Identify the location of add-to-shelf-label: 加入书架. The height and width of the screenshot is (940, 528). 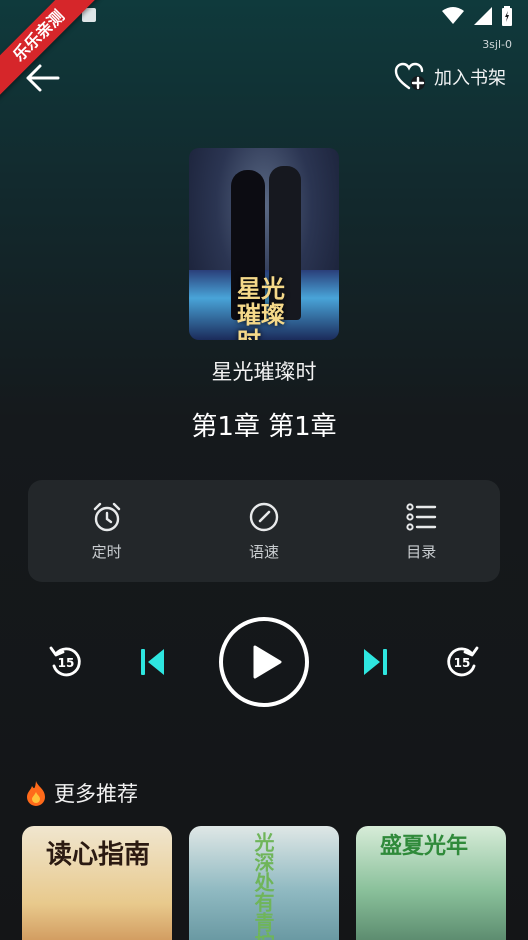
(470, 78).